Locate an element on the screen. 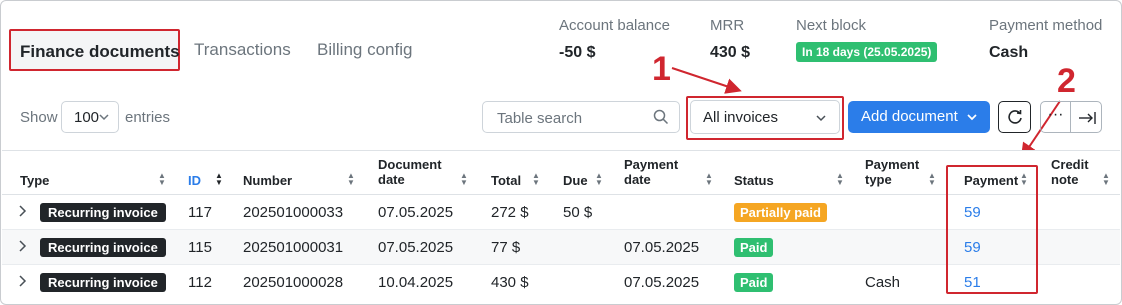 This screenshot has height=305, width=1122. col-type: Type is located at coordinates (34, 180).